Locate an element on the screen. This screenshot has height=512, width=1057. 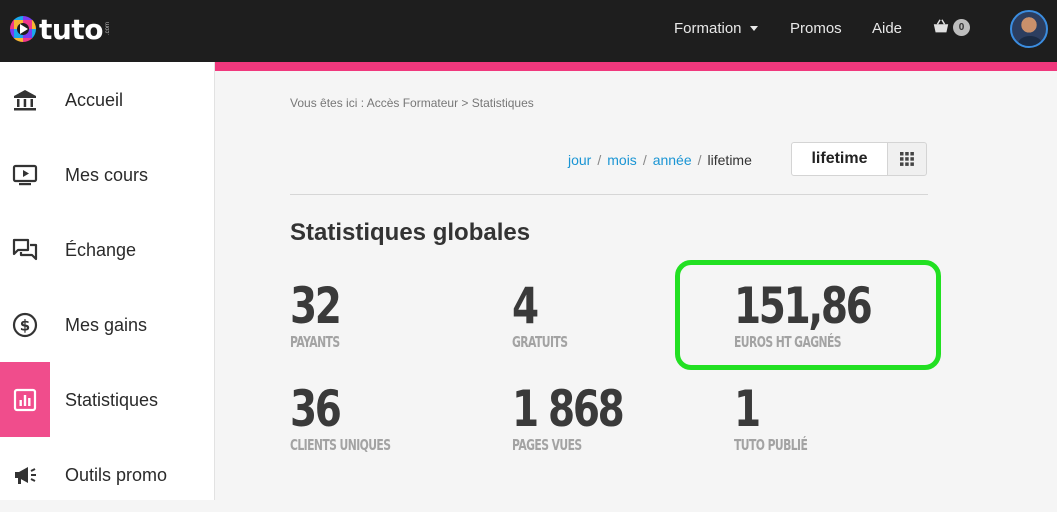
dollar-icon: $ is located at coordinates (25, 324).